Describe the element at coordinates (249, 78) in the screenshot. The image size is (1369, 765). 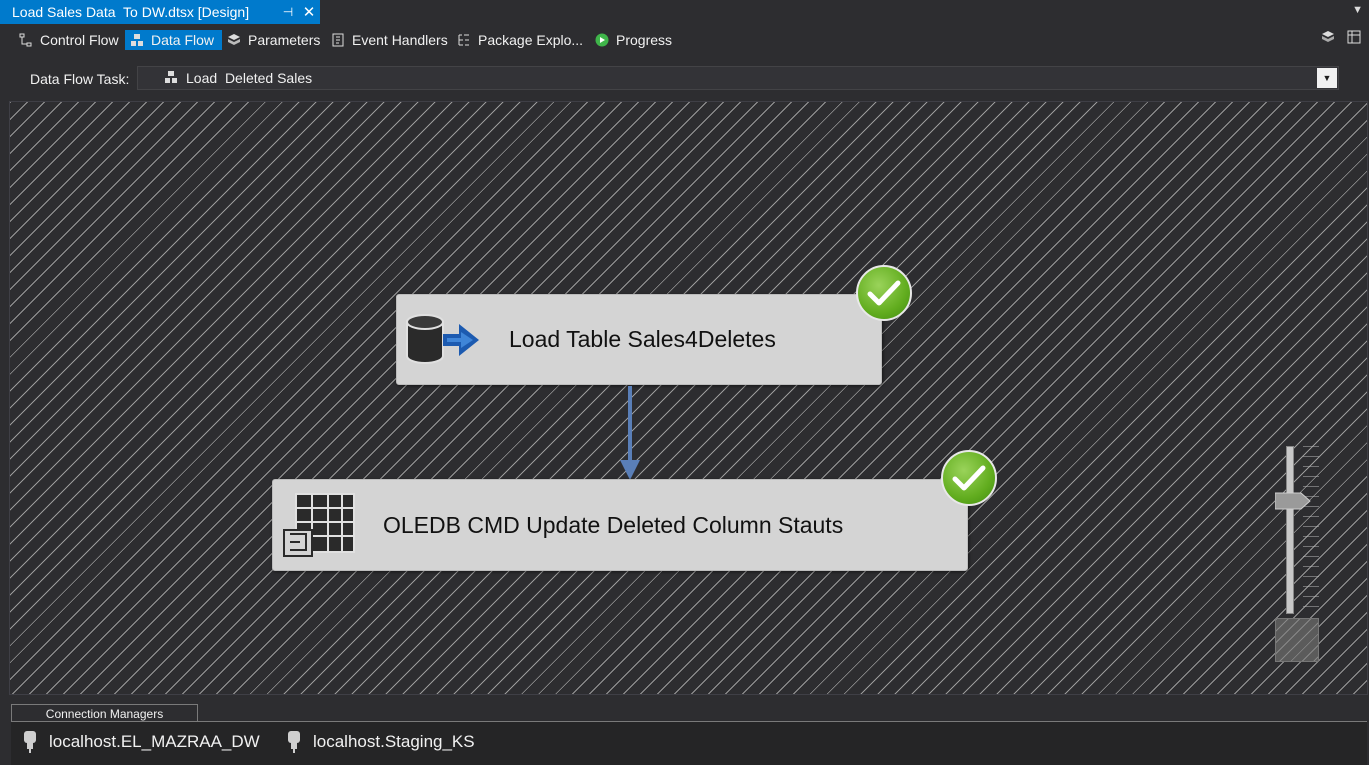
I see `data-flow-task-value: Load Deleted Sales` at that location.